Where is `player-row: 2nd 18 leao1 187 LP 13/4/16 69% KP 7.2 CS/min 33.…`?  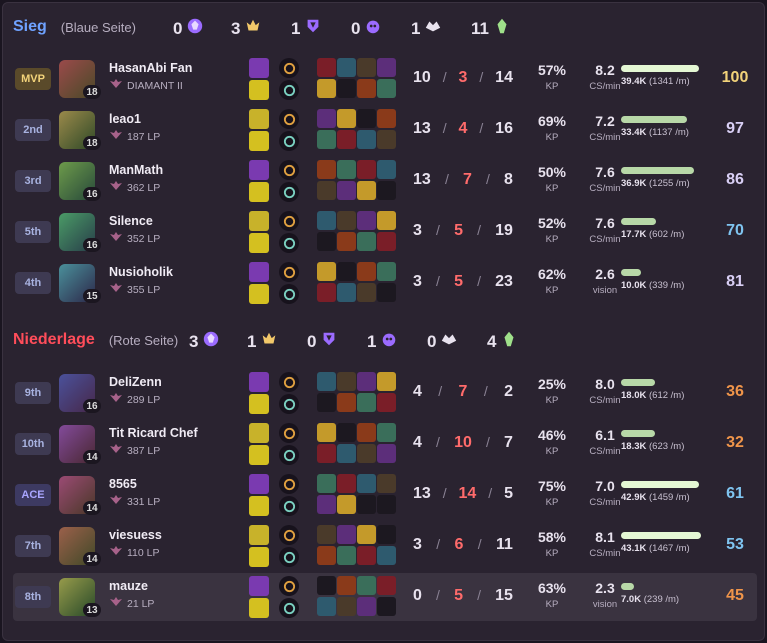 player-row: 2nd 18 leao1 187 LP 13/4/16 69% KP 7.2 CS/min 33.… is located at coordinates (385, 130).